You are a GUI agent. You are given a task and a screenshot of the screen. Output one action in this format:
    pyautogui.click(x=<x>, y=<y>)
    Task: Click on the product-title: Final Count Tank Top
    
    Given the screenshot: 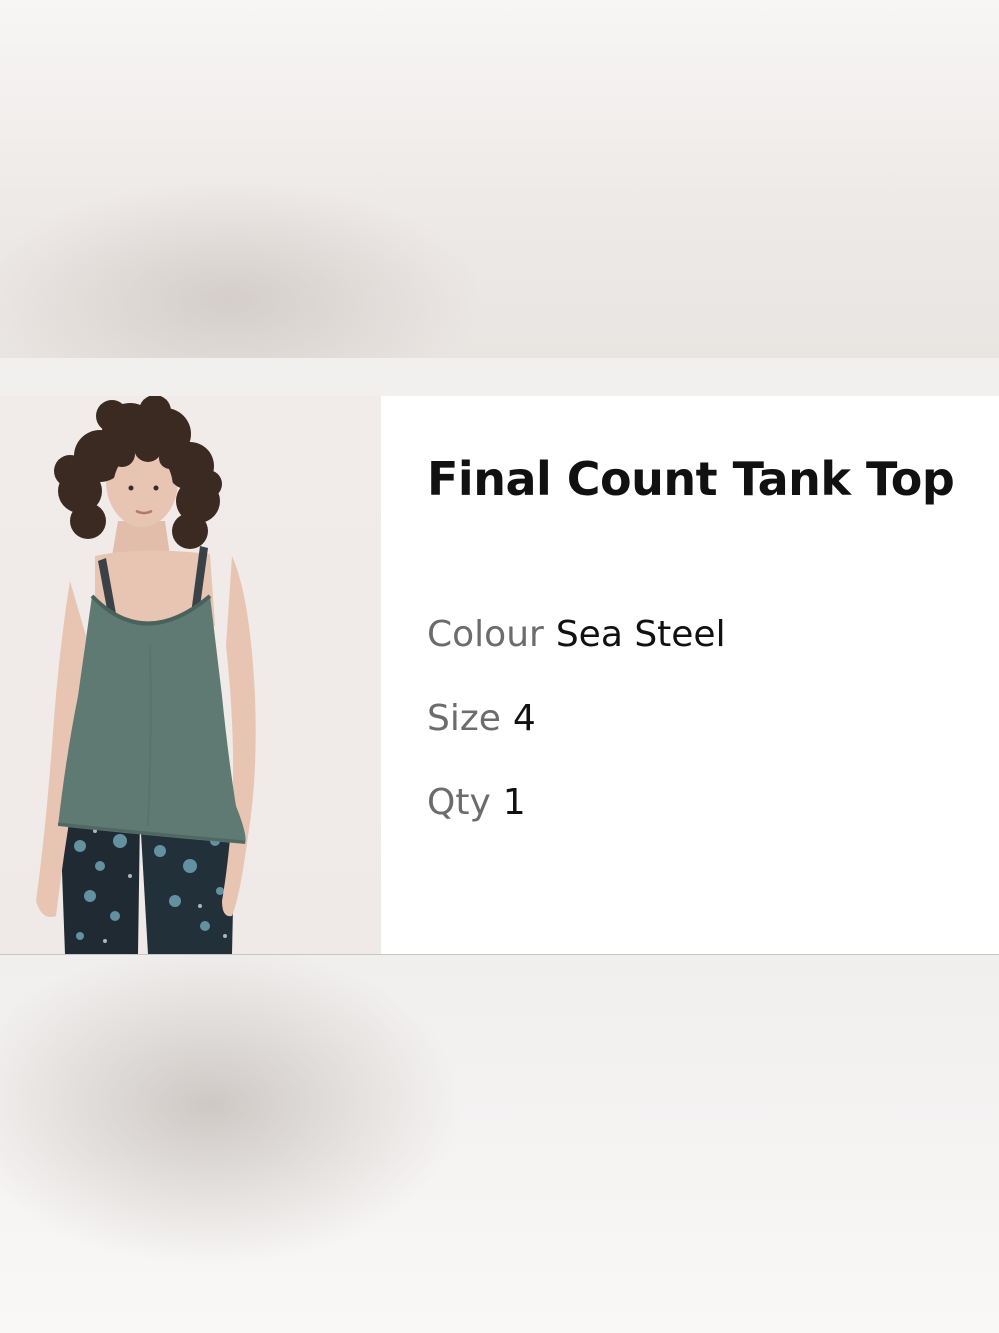 What is the action you would take?
    pyautogui.click(x=691, y=479)
    